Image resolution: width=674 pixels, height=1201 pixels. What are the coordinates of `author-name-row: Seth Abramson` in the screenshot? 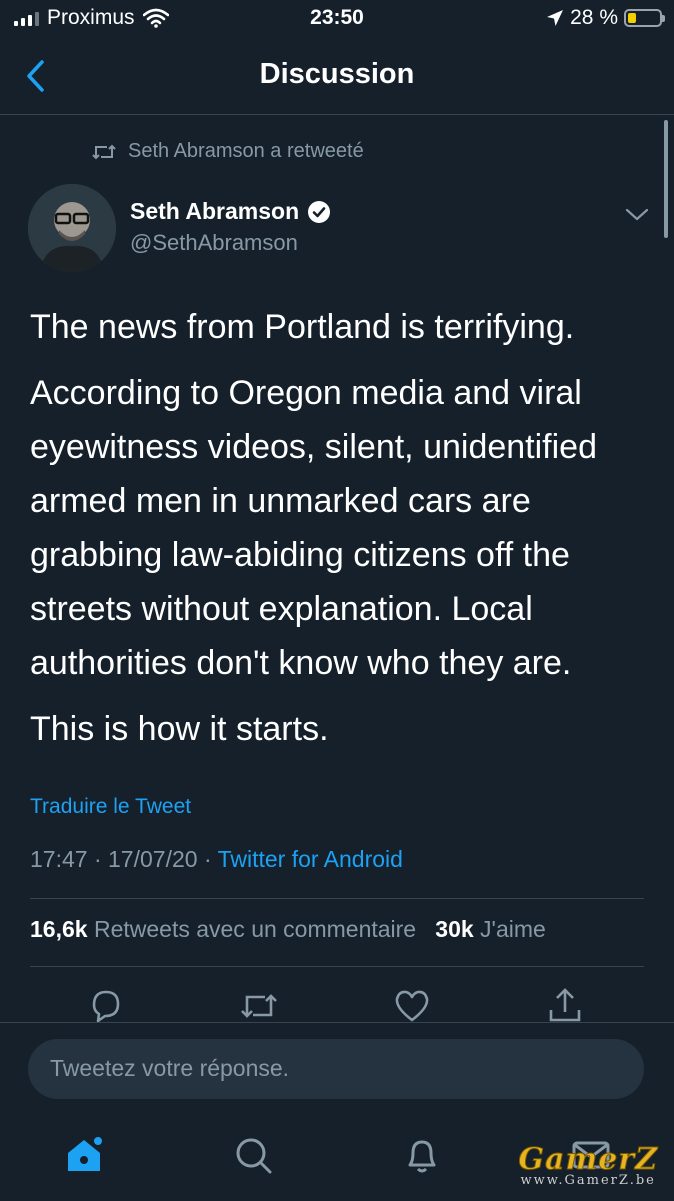 It's located at (230, 211).